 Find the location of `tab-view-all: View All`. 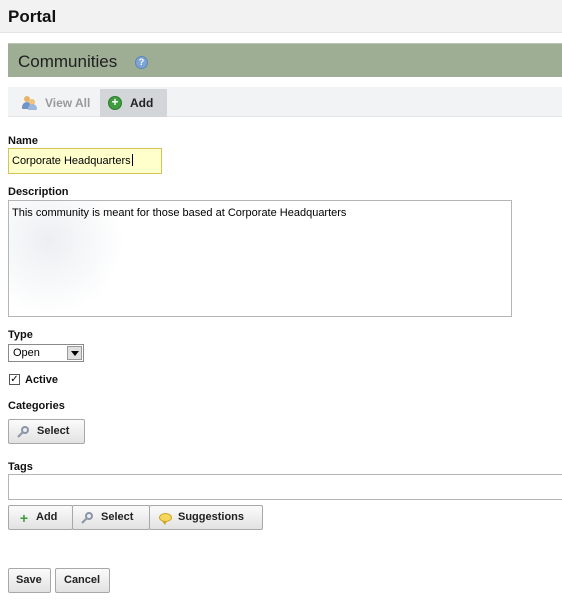

tab-view-all: View All is located at coordinates (57, 103).